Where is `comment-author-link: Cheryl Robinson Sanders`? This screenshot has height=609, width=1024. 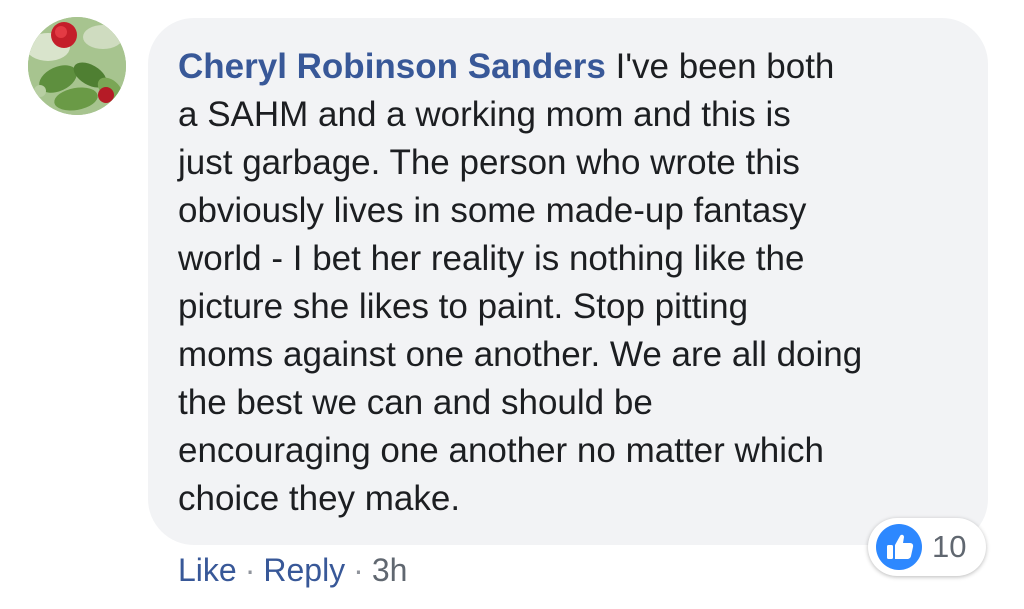 comment-author-link: Cheryl Robinson Sanders is located at coordinates (392, 66).